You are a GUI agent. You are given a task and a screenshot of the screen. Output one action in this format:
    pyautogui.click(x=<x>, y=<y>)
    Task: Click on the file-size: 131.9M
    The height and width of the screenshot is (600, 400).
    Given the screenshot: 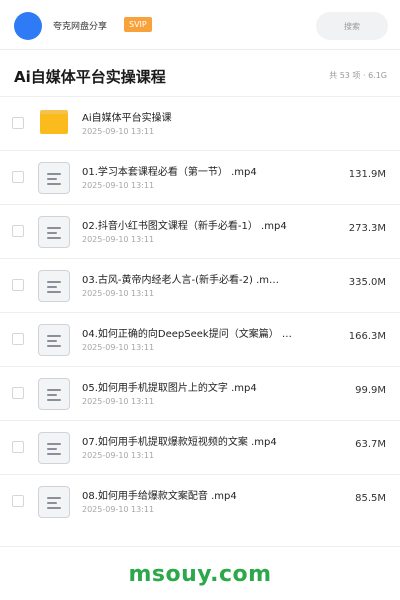 What is the action you would take?
    pyautogui.click(x=367, y=174)
    